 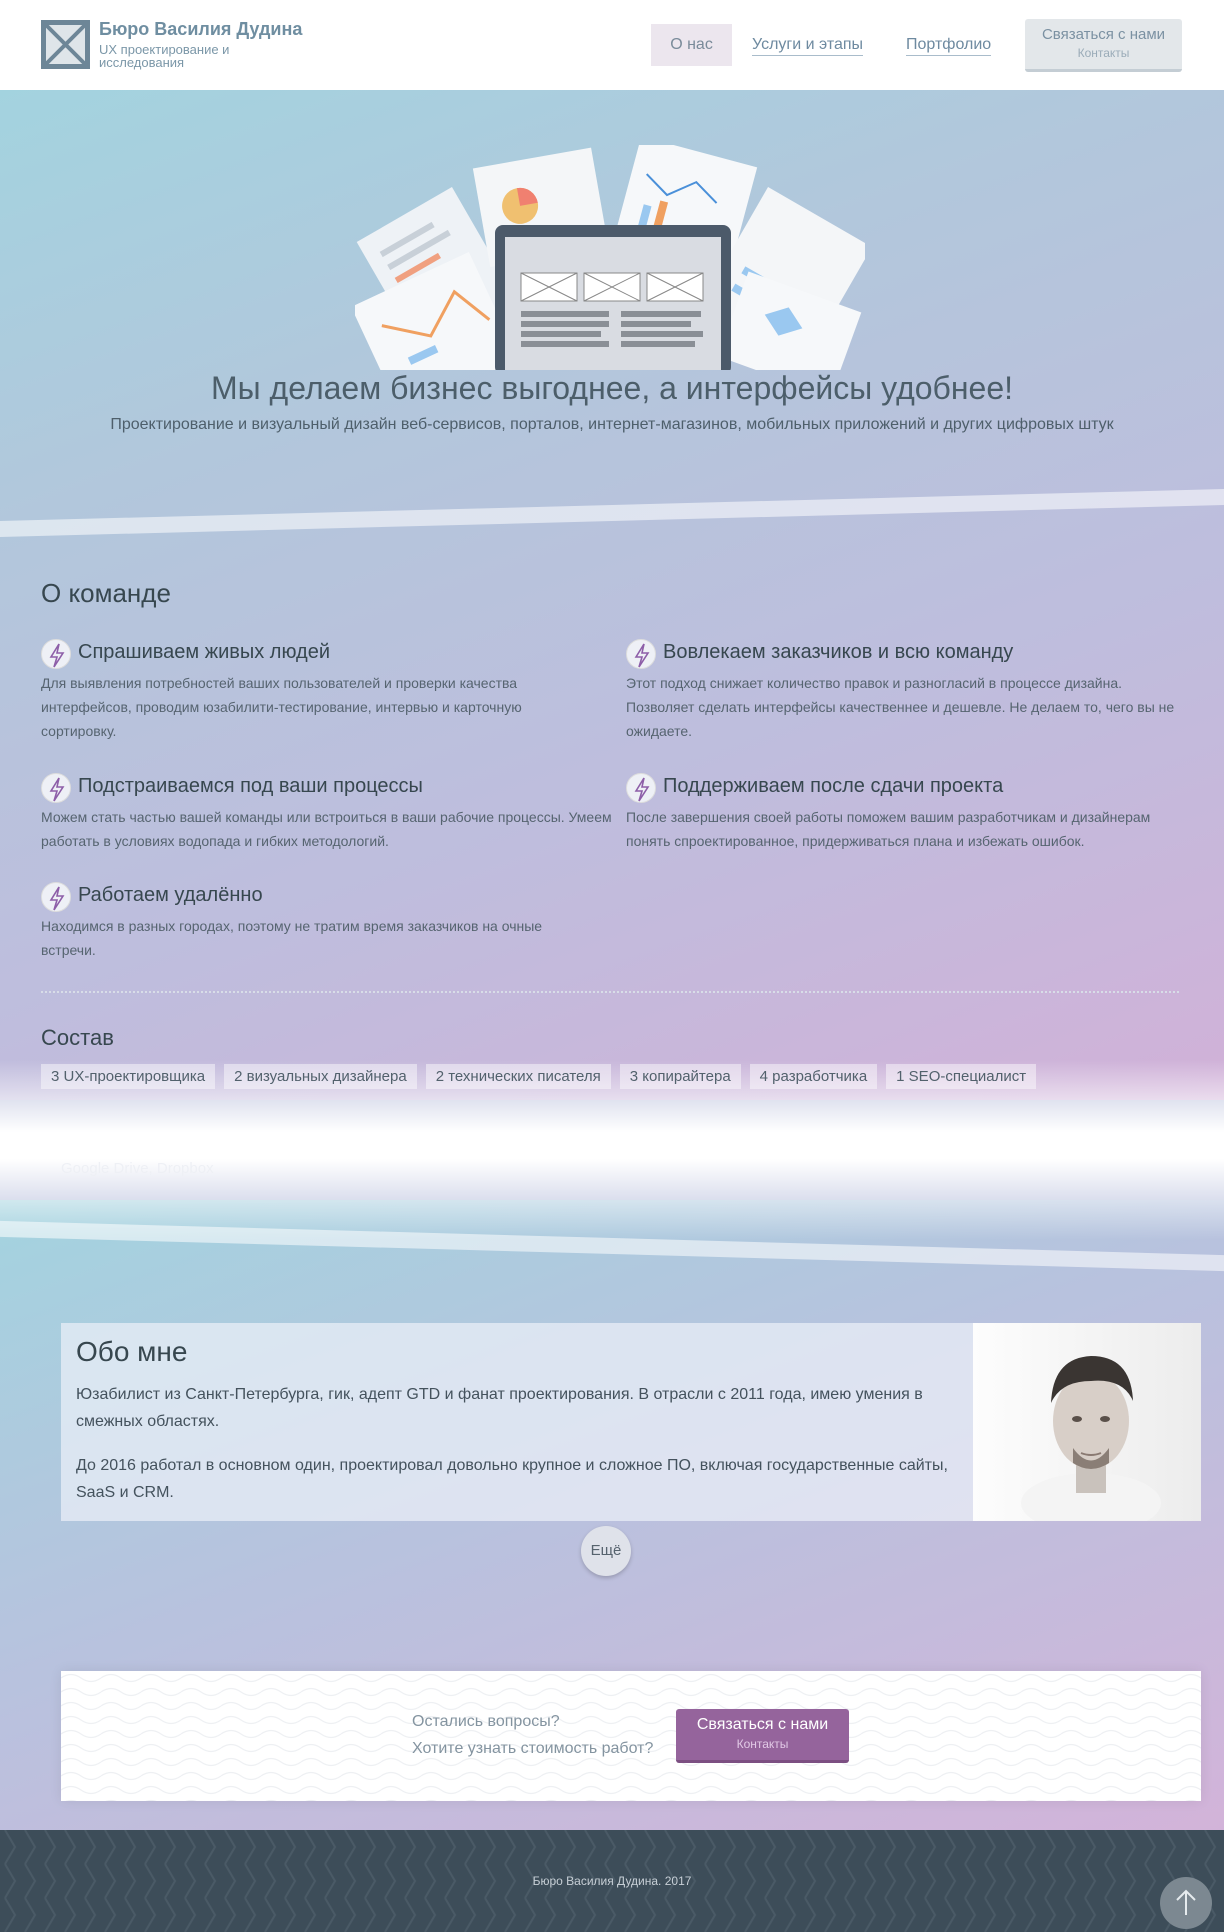 What do you see at coordinates (691, 45) in the screenshot?
I see `nav-about: О нас` at bounding box center [691, 45].